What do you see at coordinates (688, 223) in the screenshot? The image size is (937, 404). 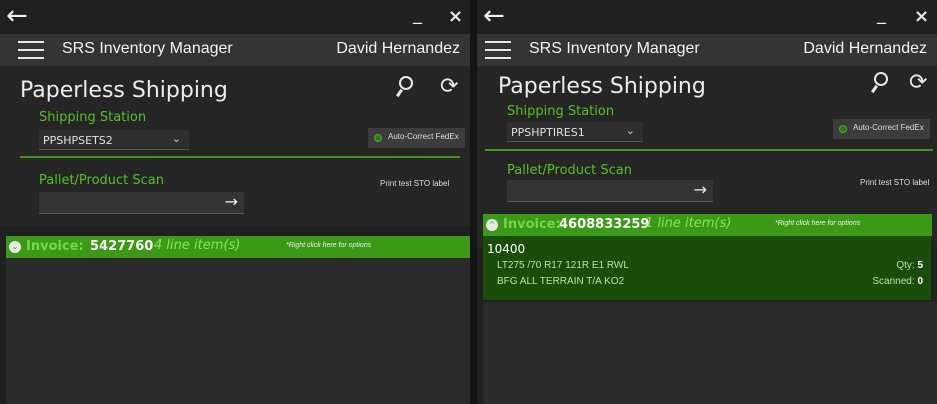 I see `invoice-line-count: 1 line item(s)` at bounding box center [688, 223].